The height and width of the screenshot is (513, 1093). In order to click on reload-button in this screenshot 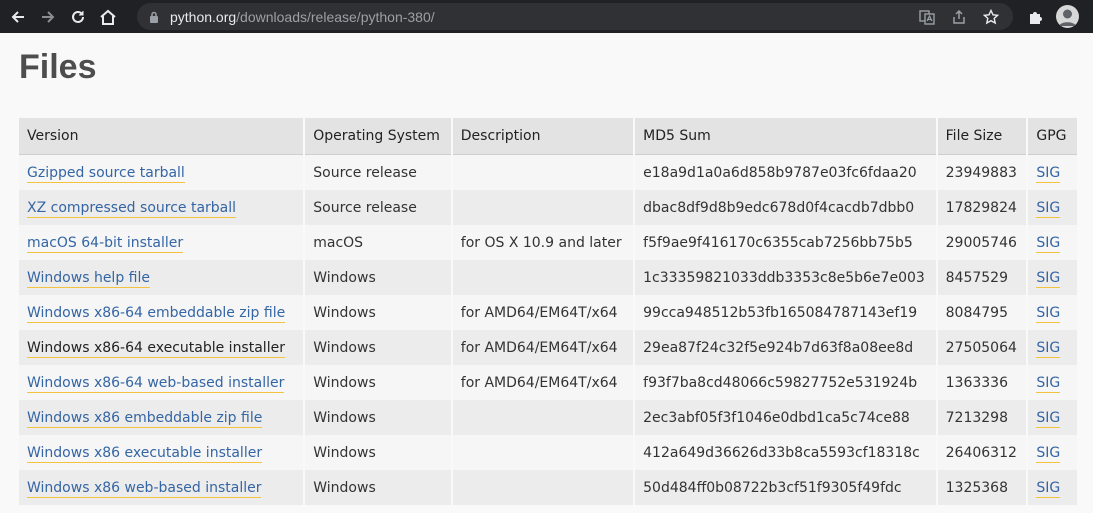, I will do `click(78, 16)`.